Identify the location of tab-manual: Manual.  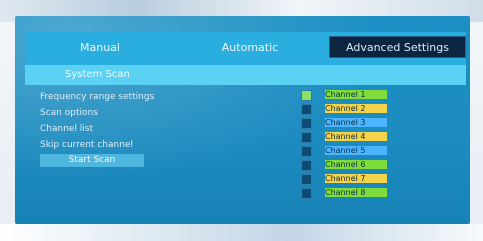
(100, 48).